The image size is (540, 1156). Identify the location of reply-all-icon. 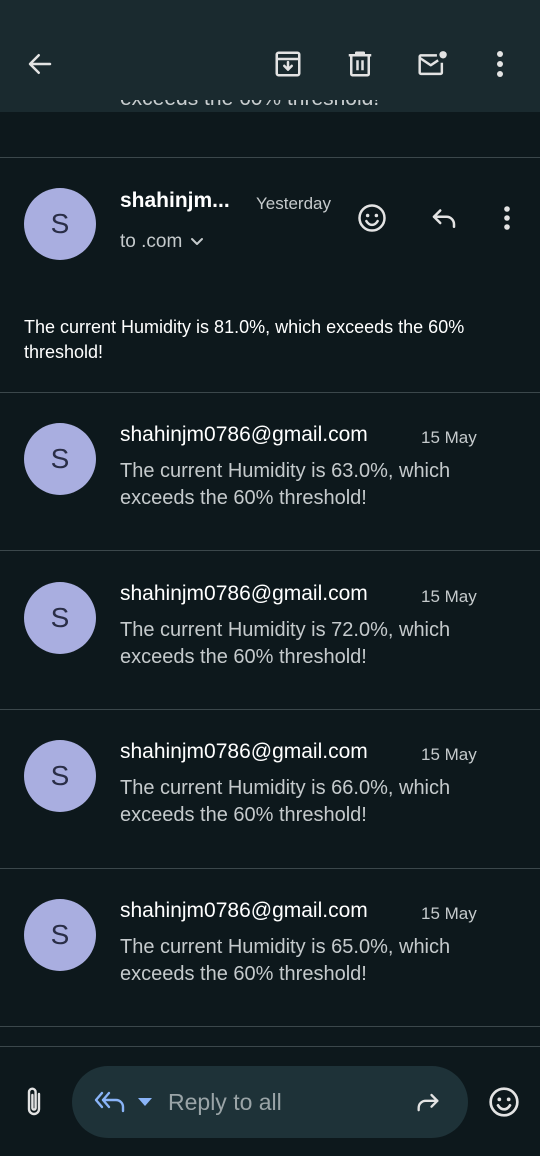
(109, 1102).